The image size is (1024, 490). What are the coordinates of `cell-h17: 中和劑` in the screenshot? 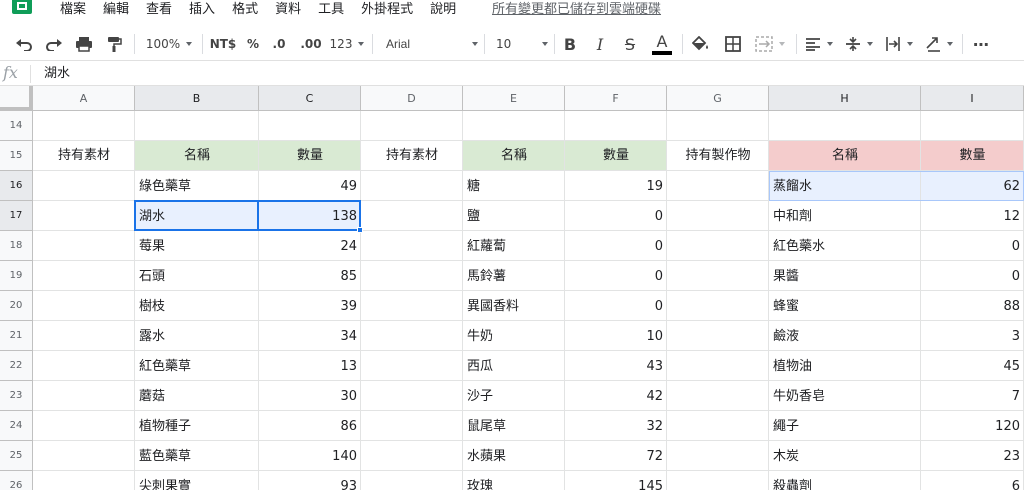 It's located at (845, 216).